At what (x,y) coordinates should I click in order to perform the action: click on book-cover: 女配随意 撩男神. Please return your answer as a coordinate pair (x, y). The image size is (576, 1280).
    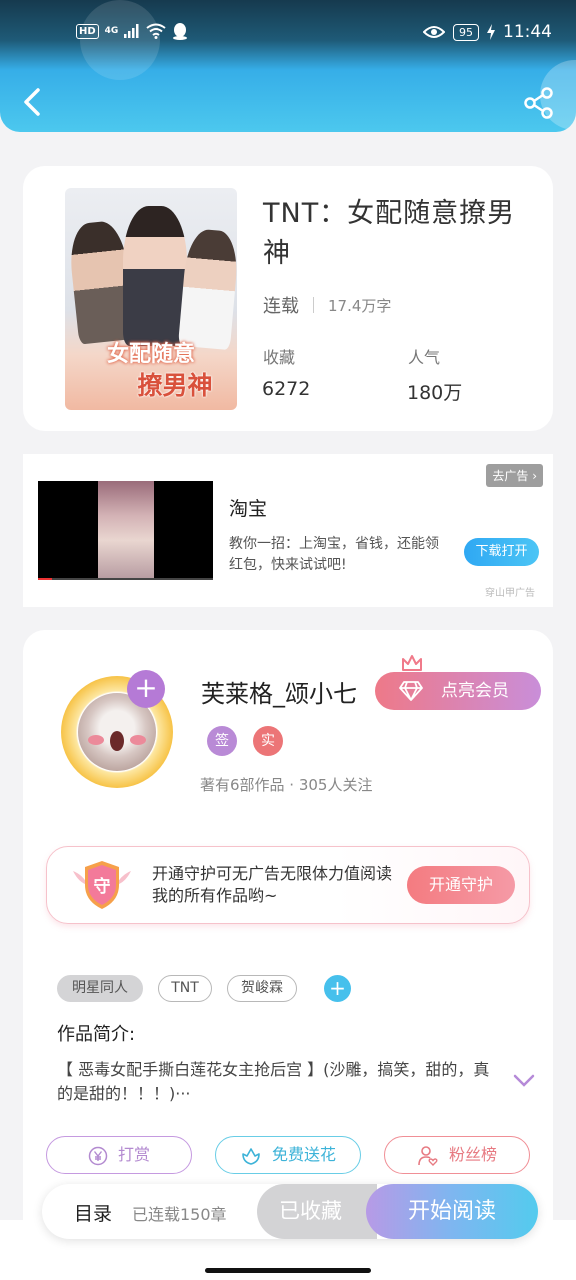
    Looking at the image, I should click on (151, 299).